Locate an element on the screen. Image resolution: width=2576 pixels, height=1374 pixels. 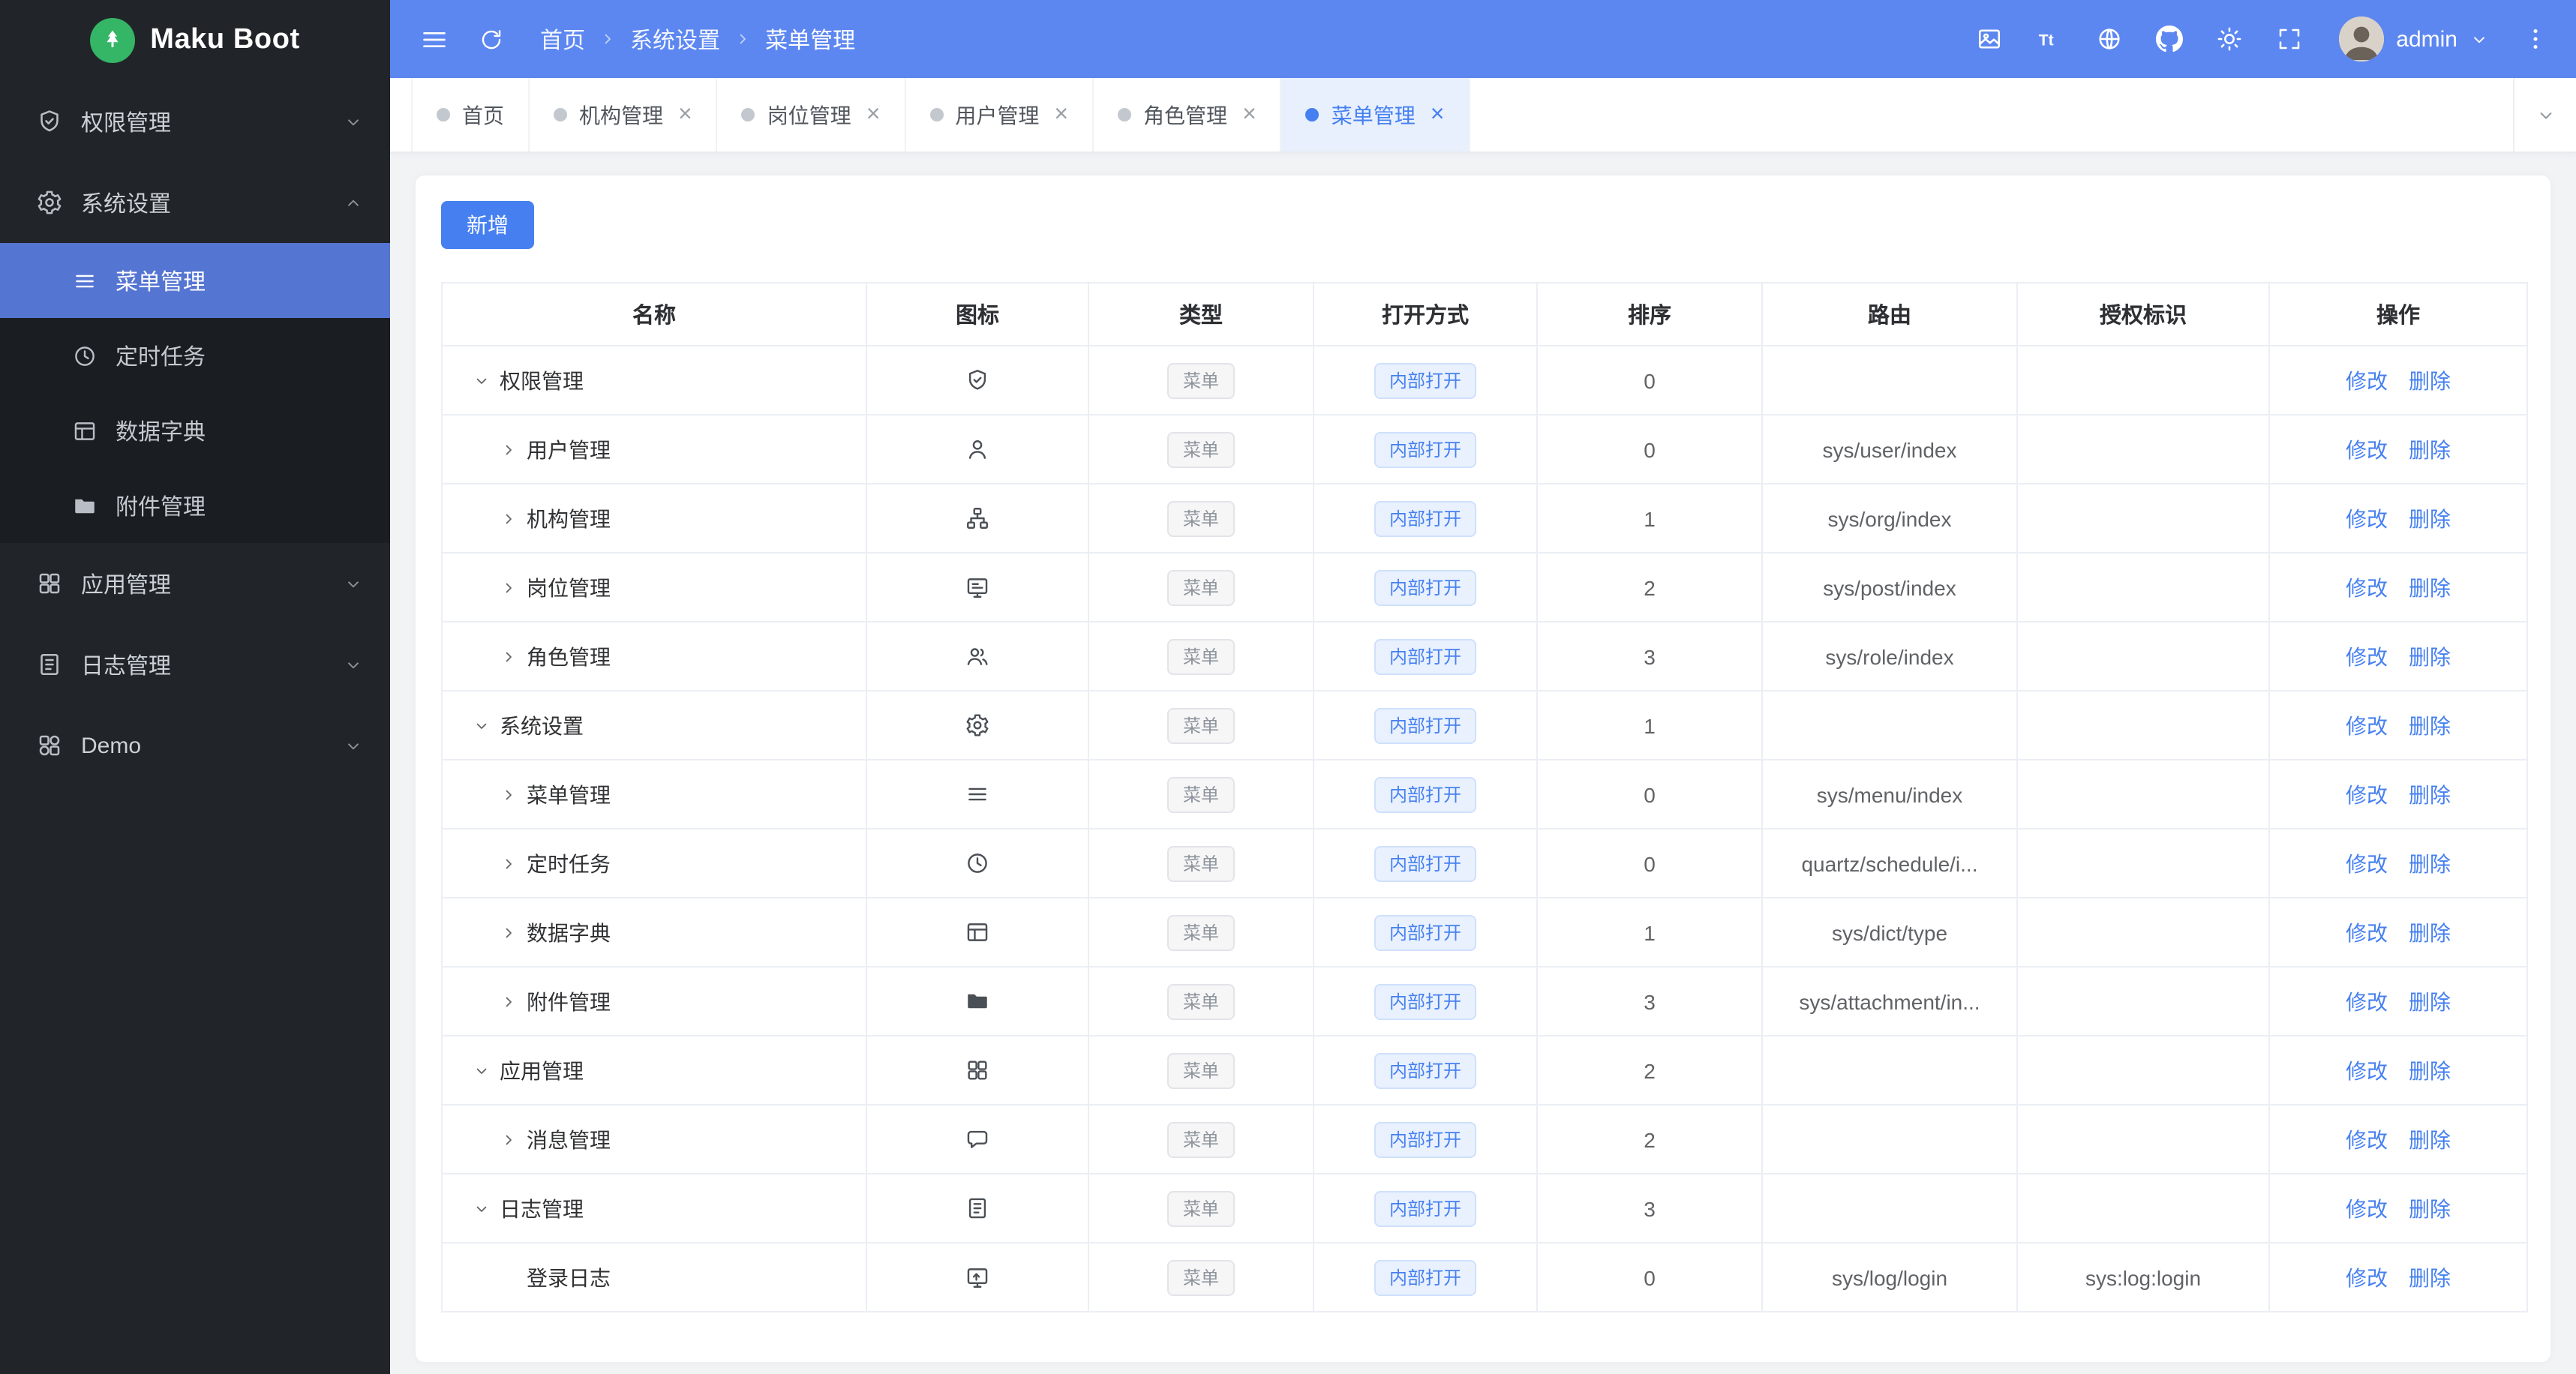
tab-dot is located at coordinates (560, 115).